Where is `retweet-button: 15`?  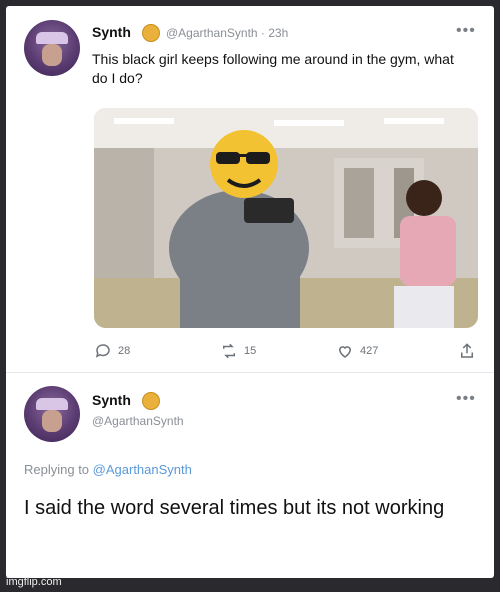
retweet-button: 15 is located at coordinates (238, 351).